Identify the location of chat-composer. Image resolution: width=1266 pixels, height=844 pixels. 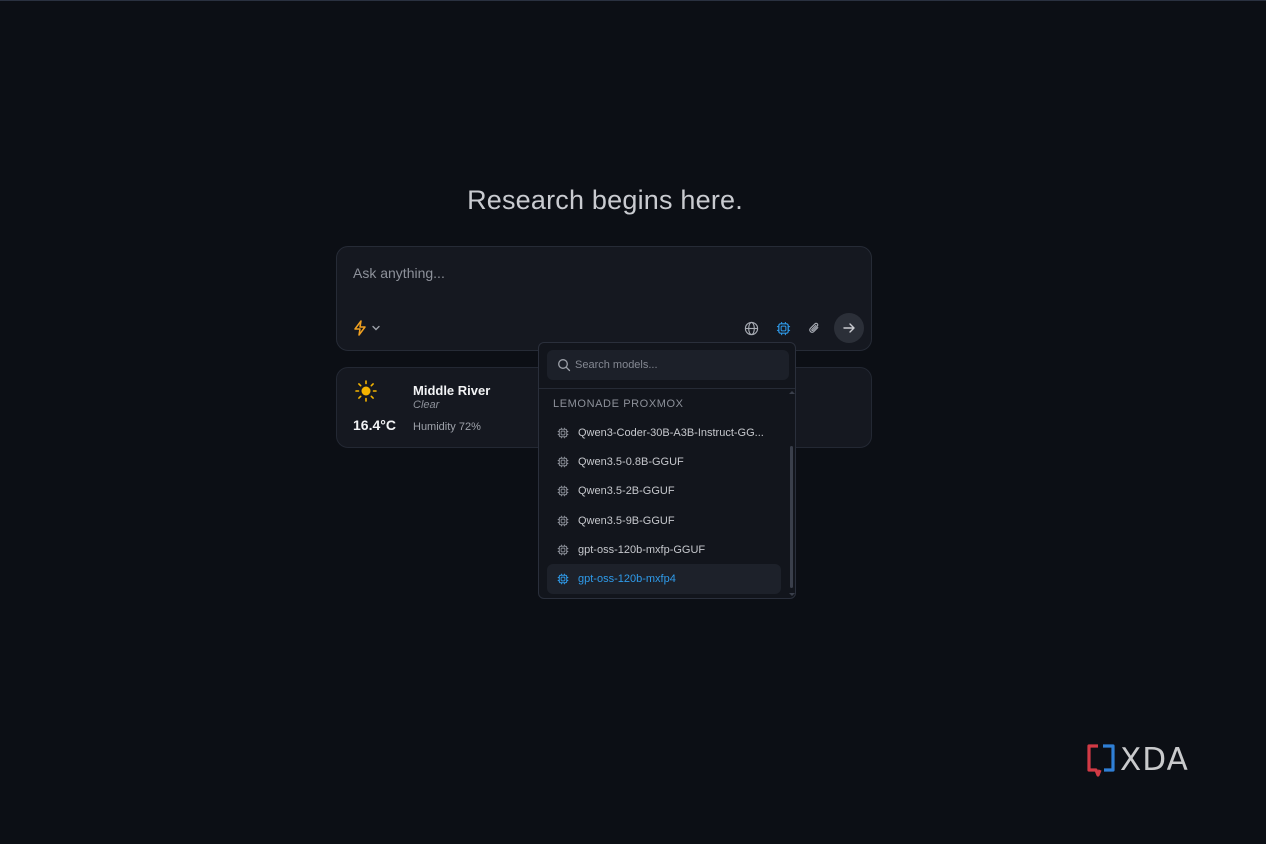
(604, 298).